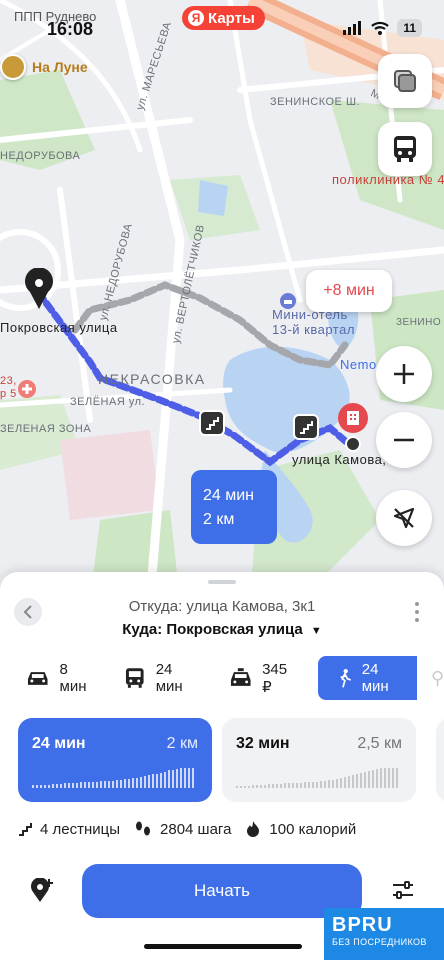 This screenshot has height=960, width=444. Describe the element at coordinates (275, 678) in the screenshot. I see `mode-taxi-label: 345 ₽` at that location.